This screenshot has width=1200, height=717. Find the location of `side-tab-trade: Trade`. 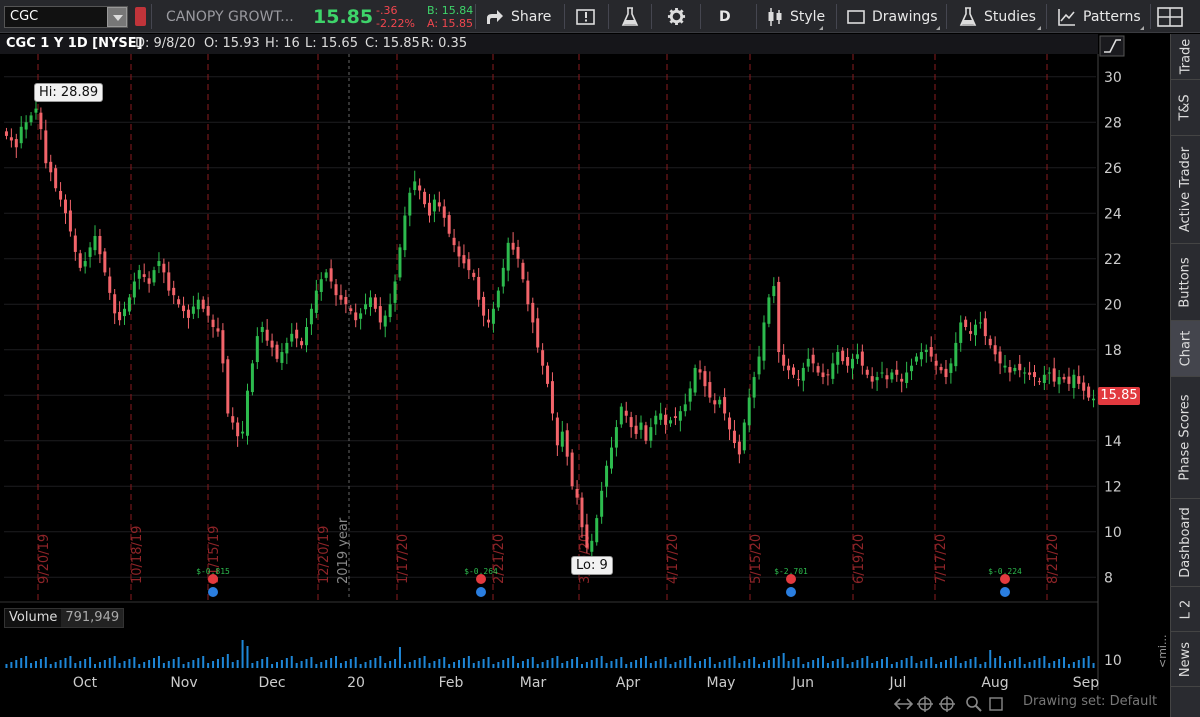

side-tab-trade: Trade is located at coordinates (1185, 57).